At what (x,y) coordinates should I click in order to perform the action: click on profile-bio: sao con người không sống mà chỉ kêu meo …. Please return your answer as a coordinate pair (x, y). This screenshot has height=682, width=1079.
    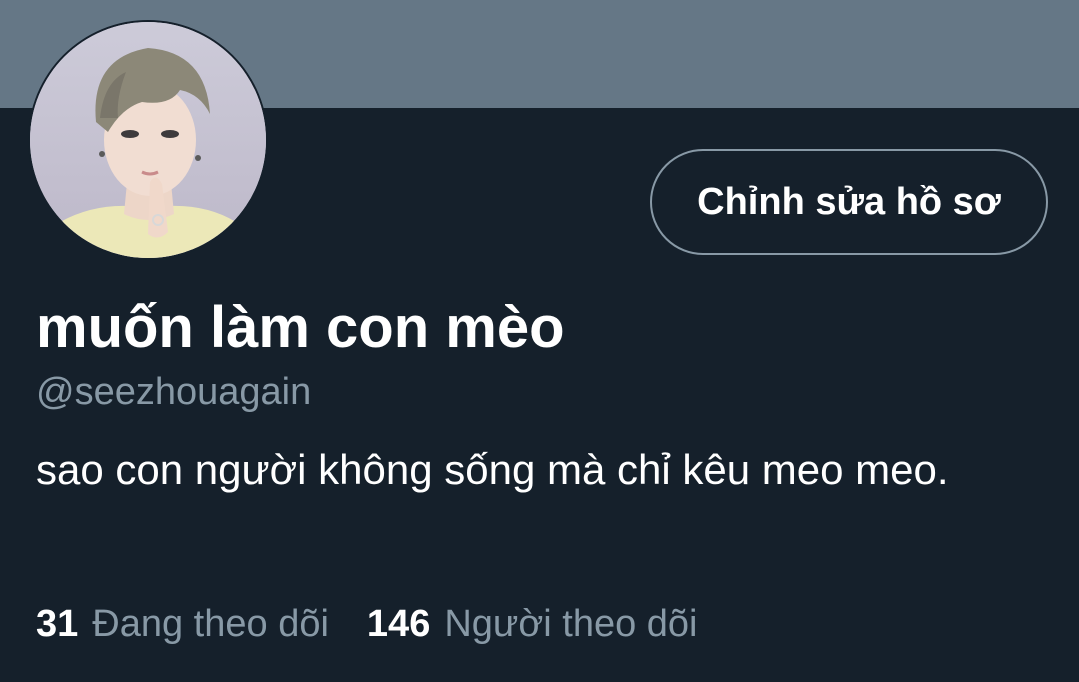
    Looking at the image, I should click on (492, 469).